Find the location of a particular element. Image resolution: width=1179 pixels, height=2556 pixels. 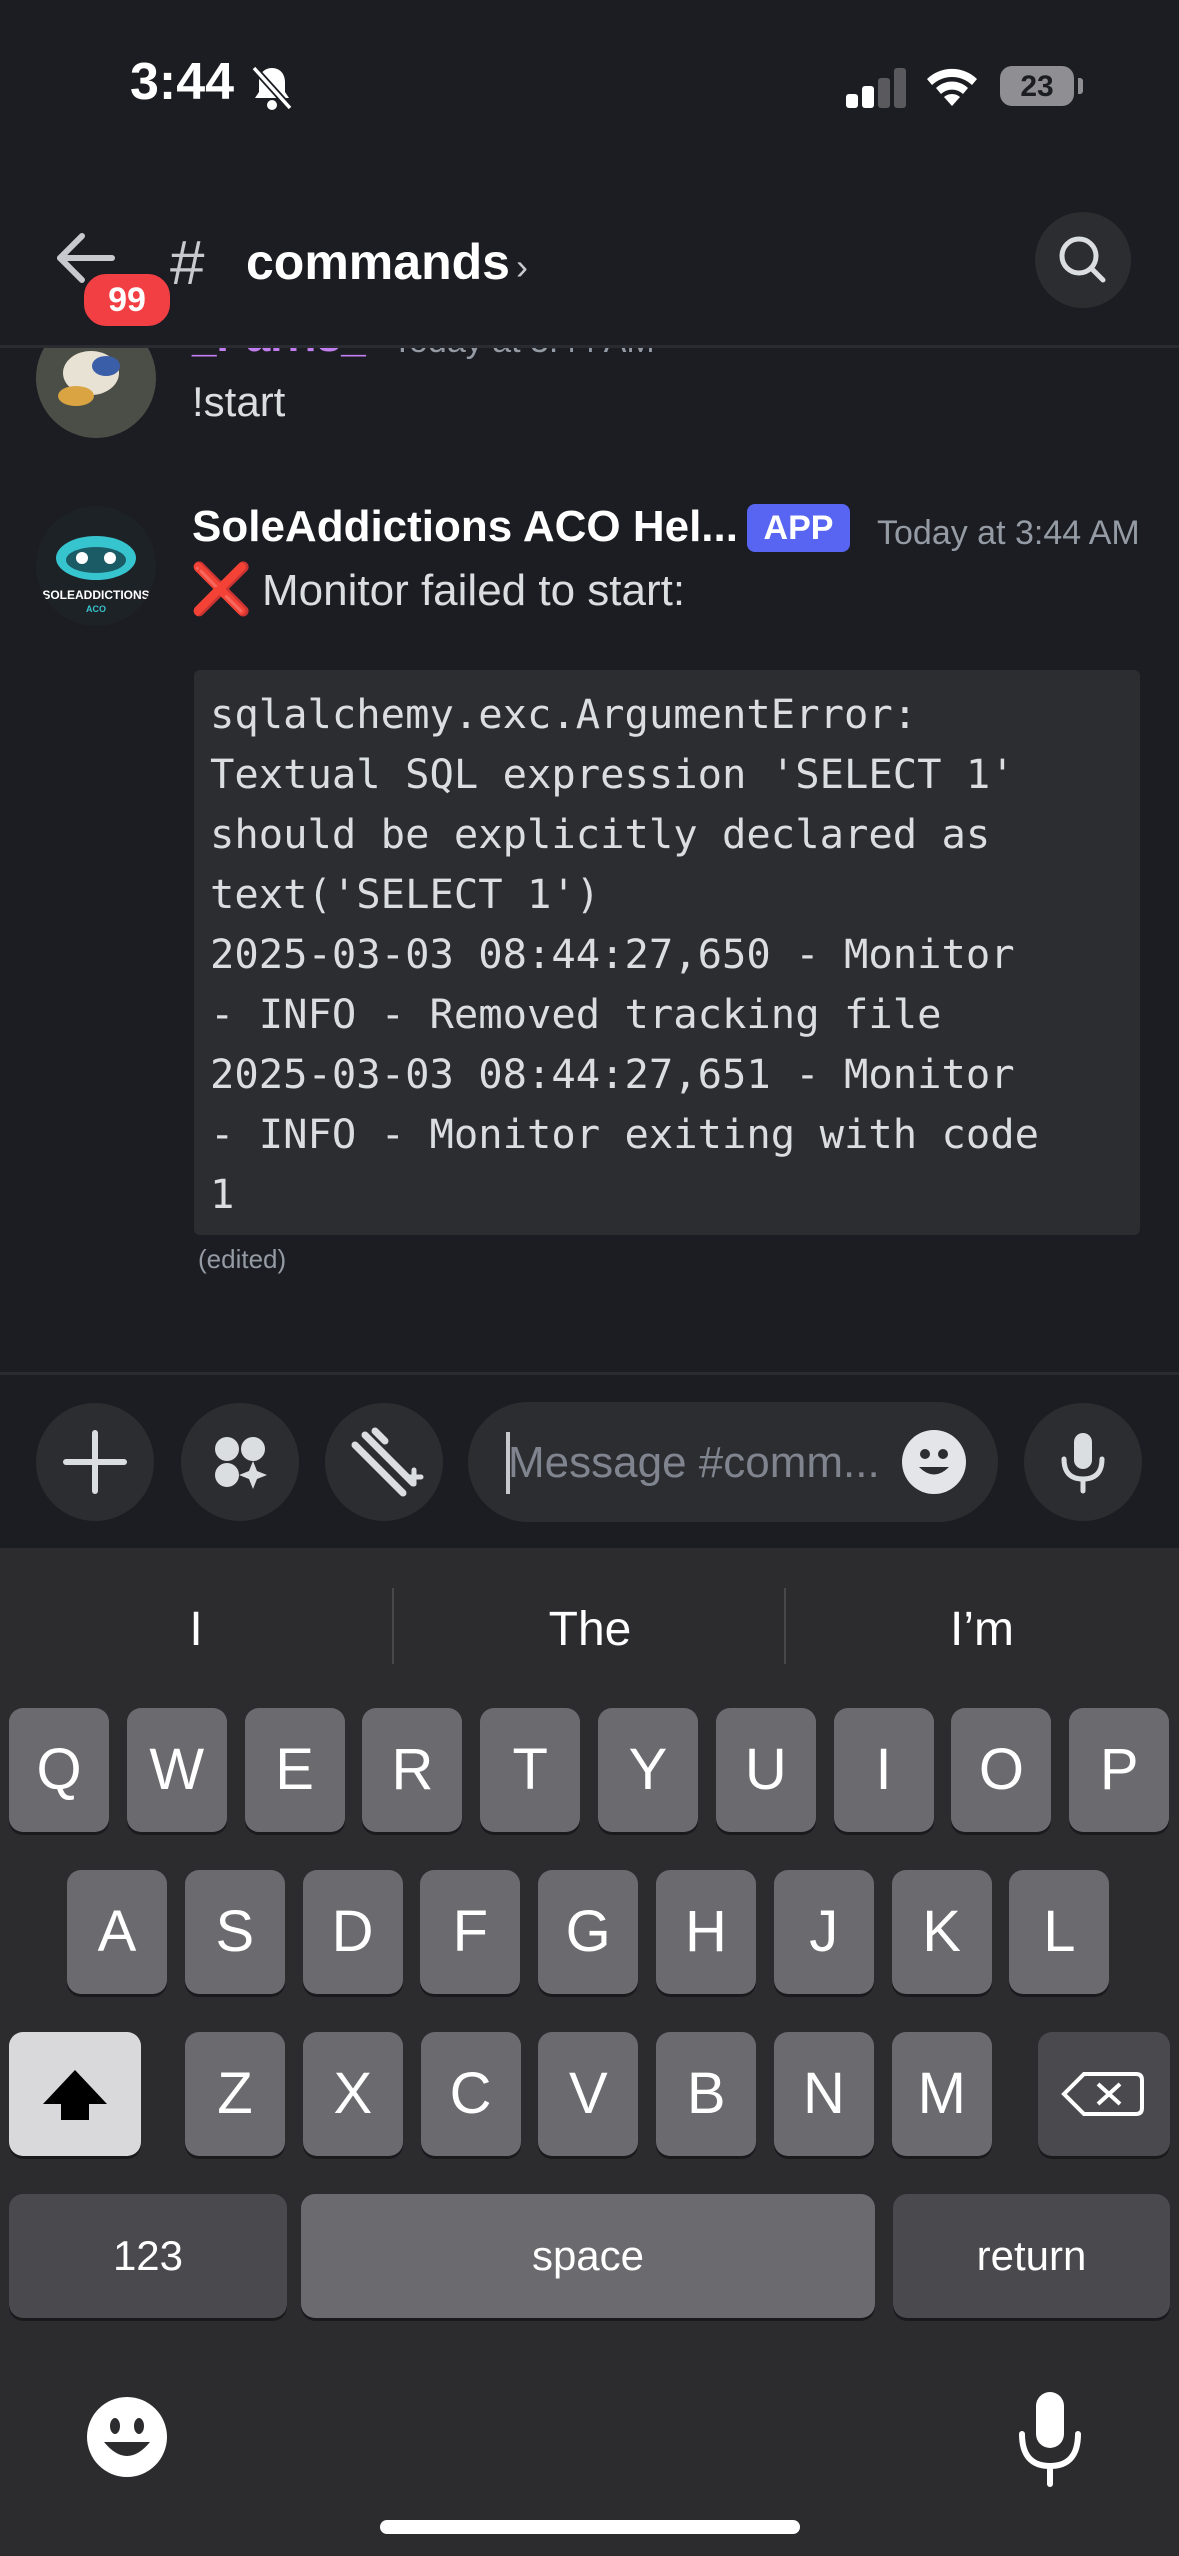

key-v: V is located at coordinates (588, 2094).